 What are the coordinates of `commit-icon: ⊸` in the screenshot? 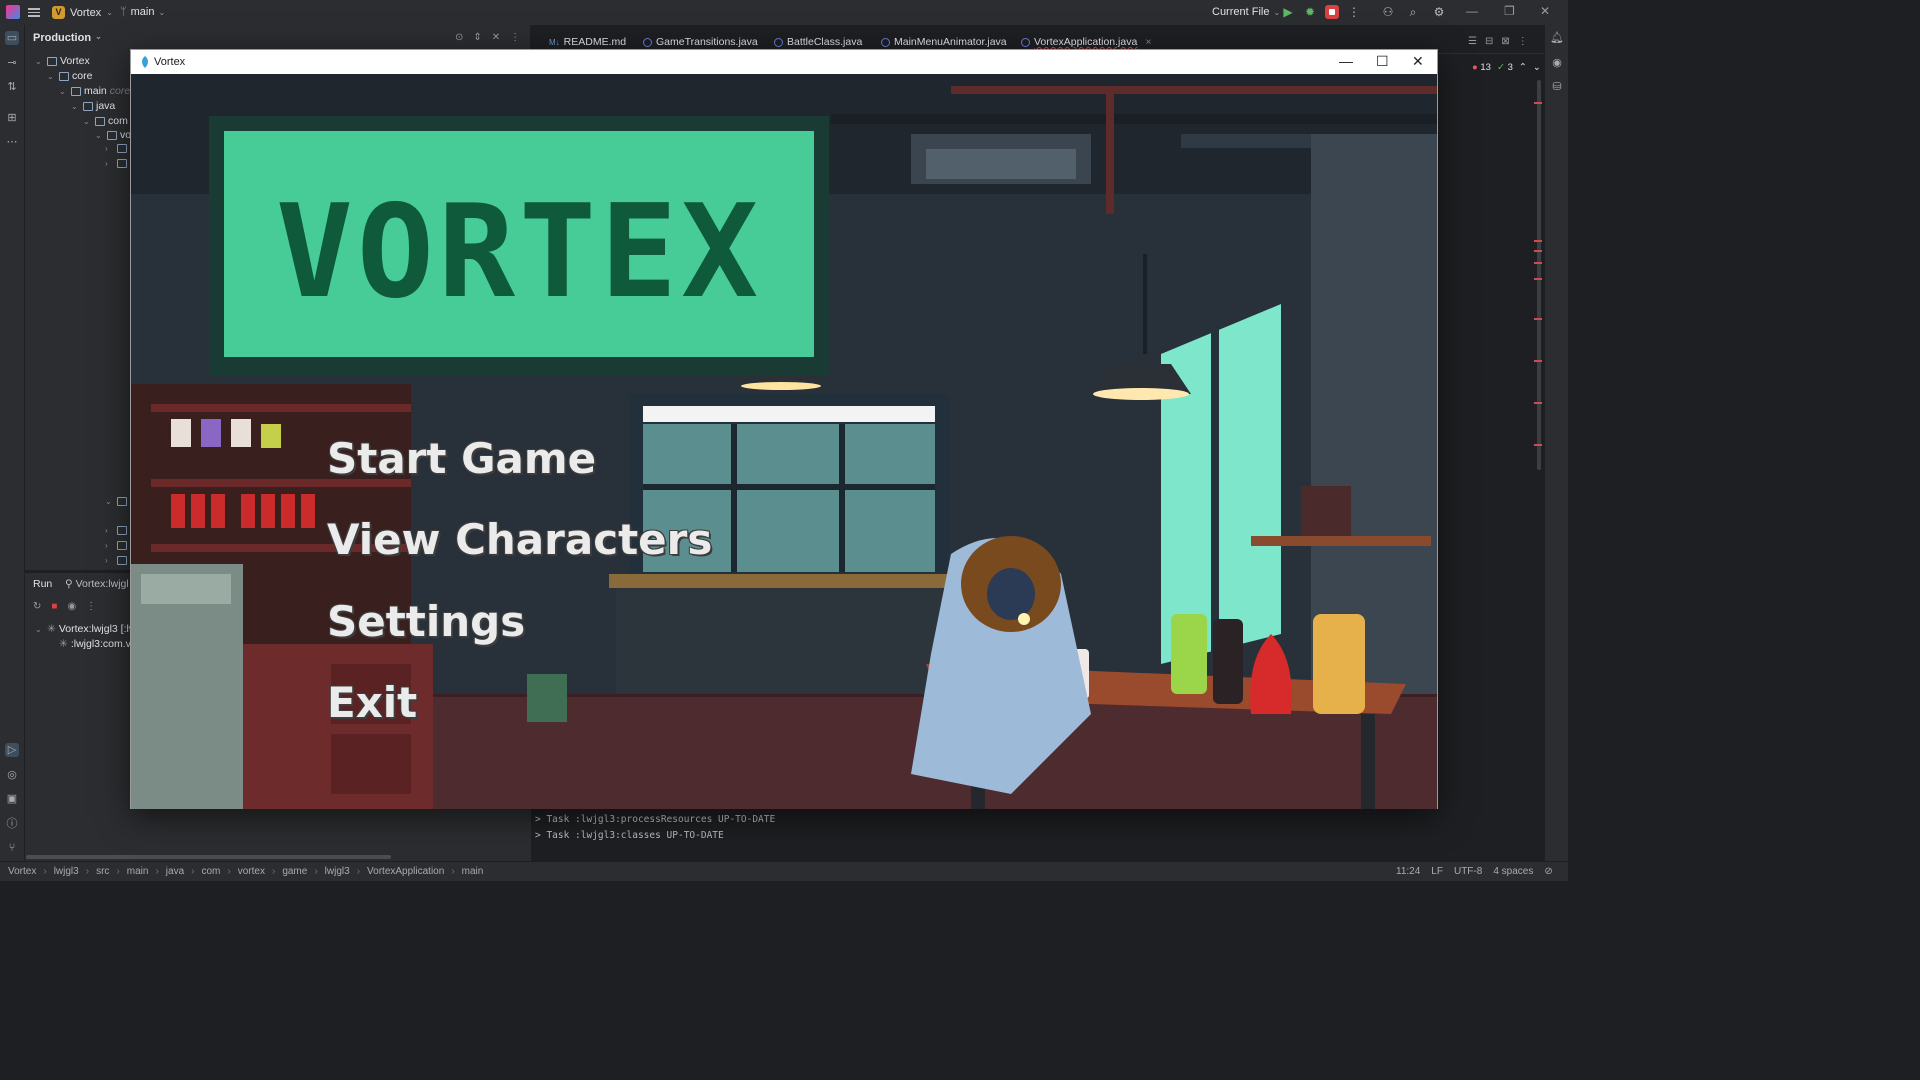 It's located at (12, 63).